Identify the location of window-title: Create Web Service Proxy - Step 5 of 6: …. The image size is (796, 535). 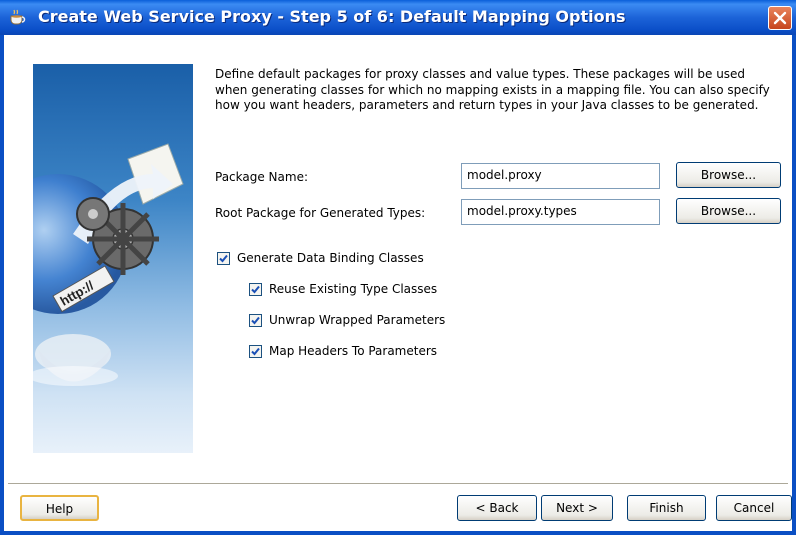
(332, 16).